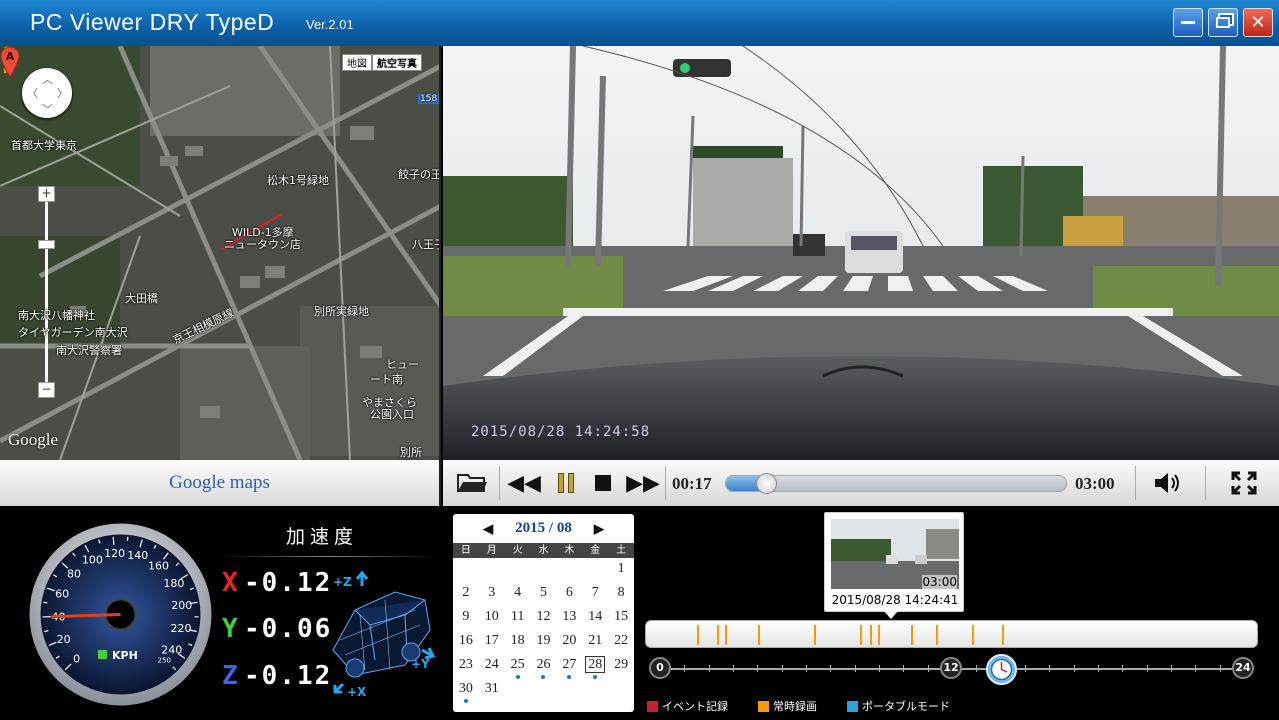 The width and height of the screenshot is (1279, 720). I want to click on calendar-day: 1, so click(621, 570).